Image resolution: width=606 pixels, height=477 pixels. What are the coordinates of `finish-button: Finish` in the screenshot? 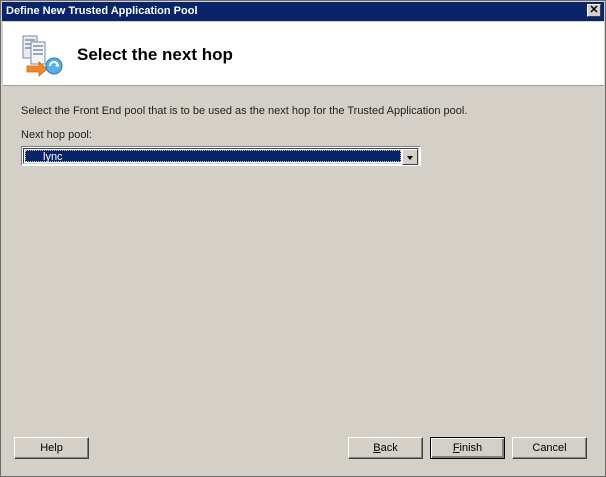 It's located at (467, 448).